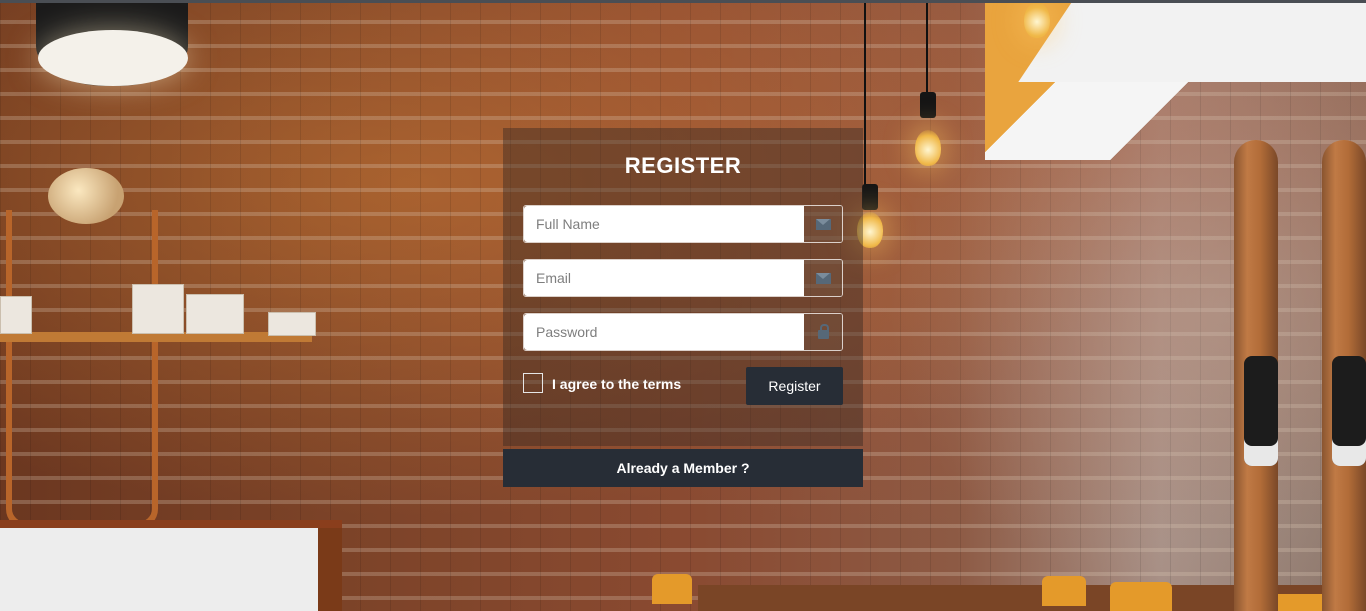 The height and width of the screenshot is (611, 1366). Describe the element at coordinates (113, 58) in the screenshot. I see `lamp-light` at that location.